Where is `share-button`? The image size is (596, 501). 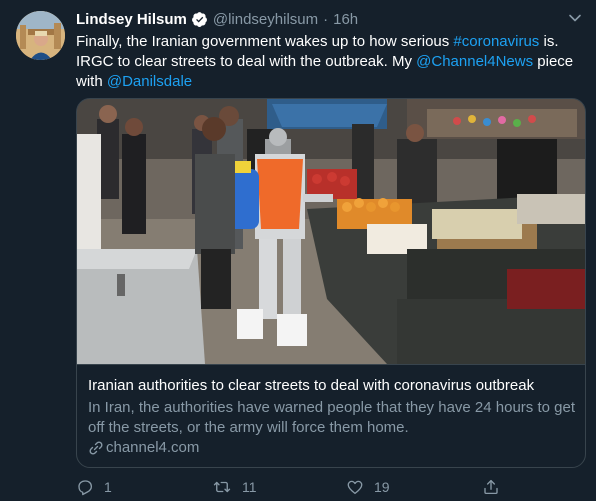
share-button is located at coordinates (491, 487).